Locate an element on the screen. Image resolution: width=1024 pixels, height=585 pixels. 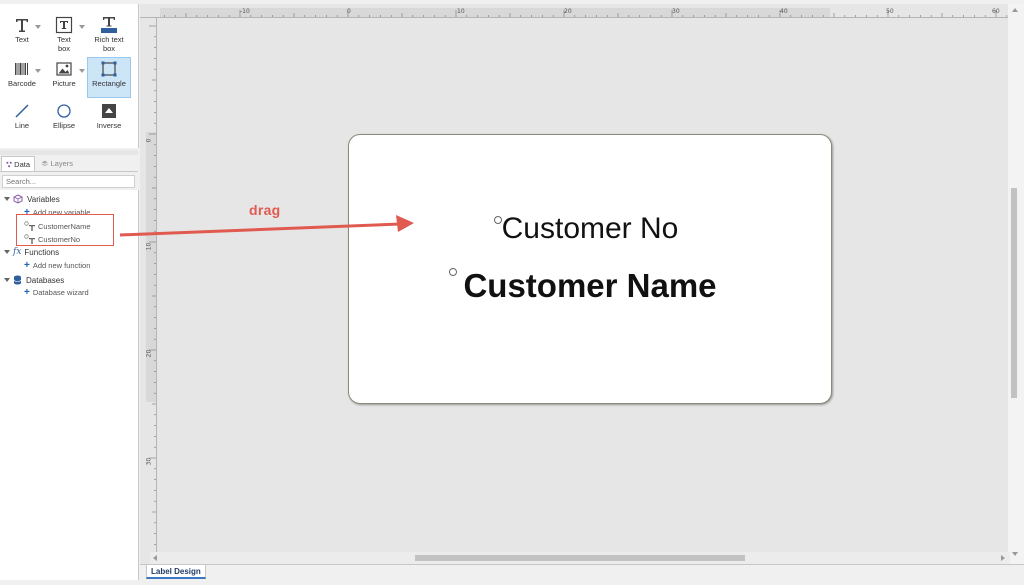
tab-data-label: Data is located at coordinates (22, 164).